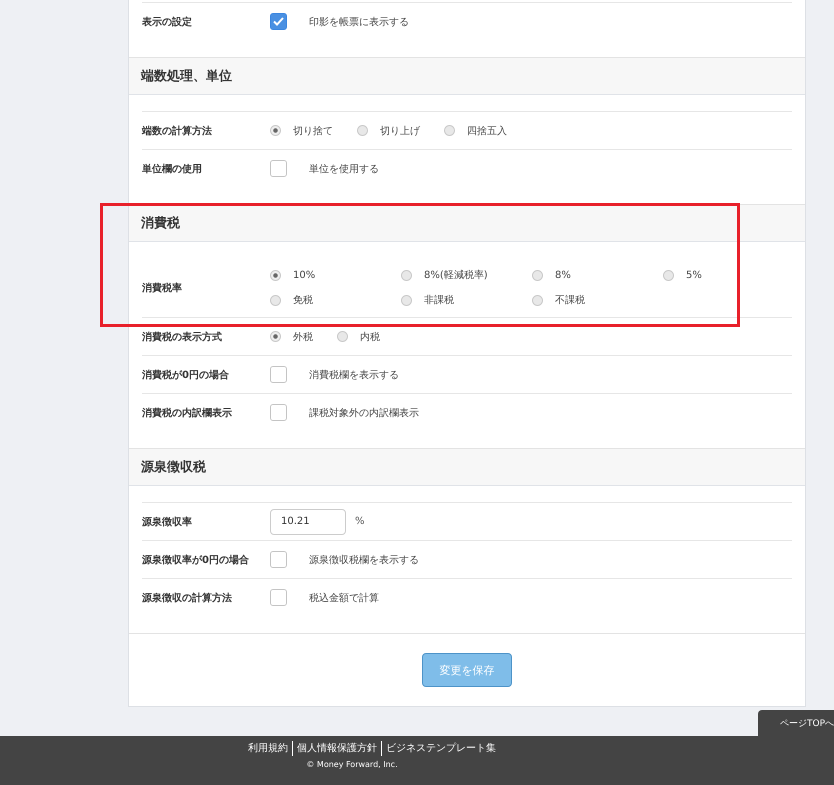 This screenshot has width=834, height=785. Describe the element at coordinates (303, 300) in the screenshot. I see `radio-label: 免税` at that location.